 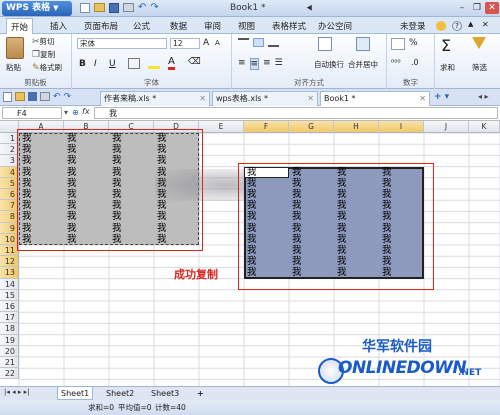 I want to click on underline-button: U, so click(x=112, y=64).